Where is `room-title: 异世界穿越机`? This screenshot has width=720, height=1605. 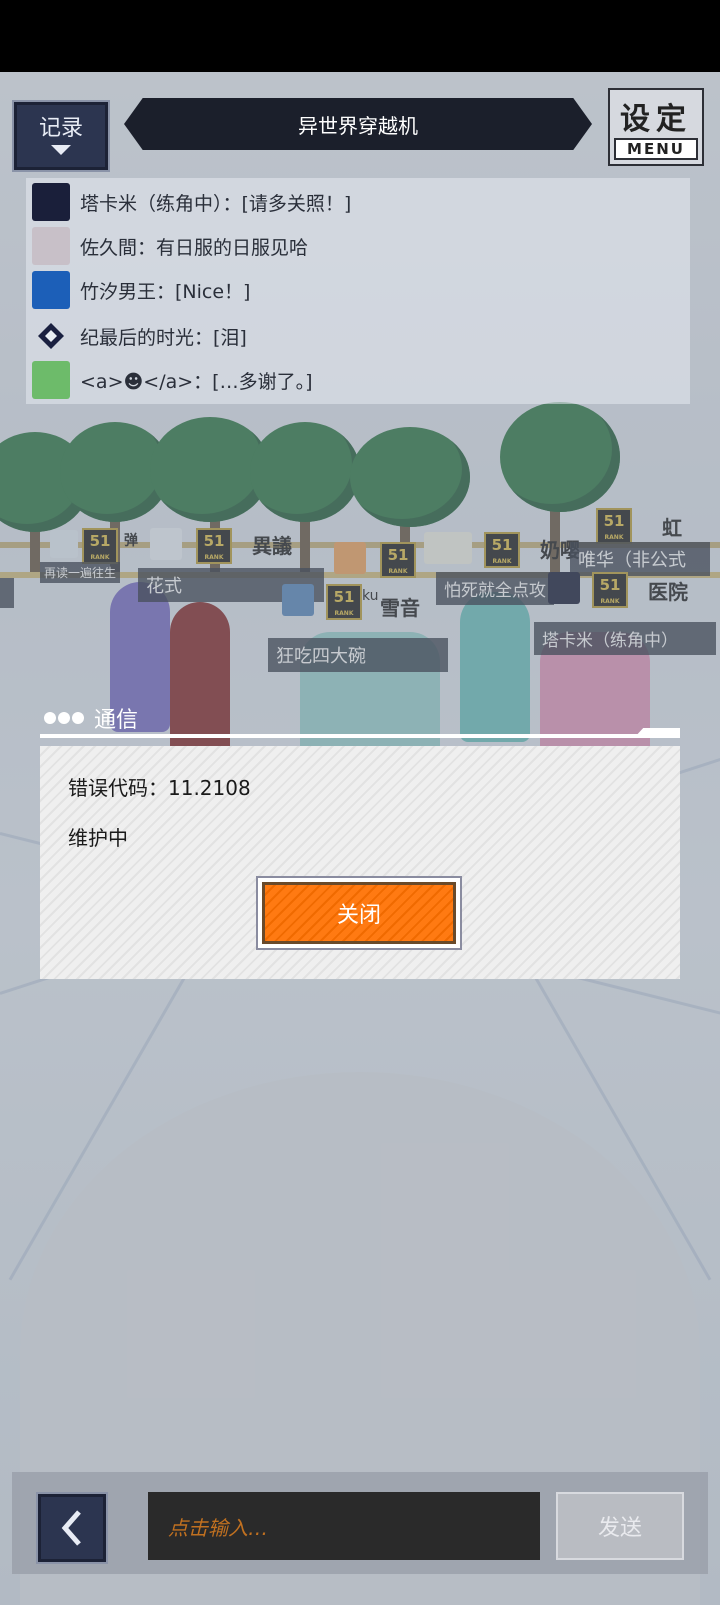 room-title: 异世界穿越机 is located at coordinates (358, 124).